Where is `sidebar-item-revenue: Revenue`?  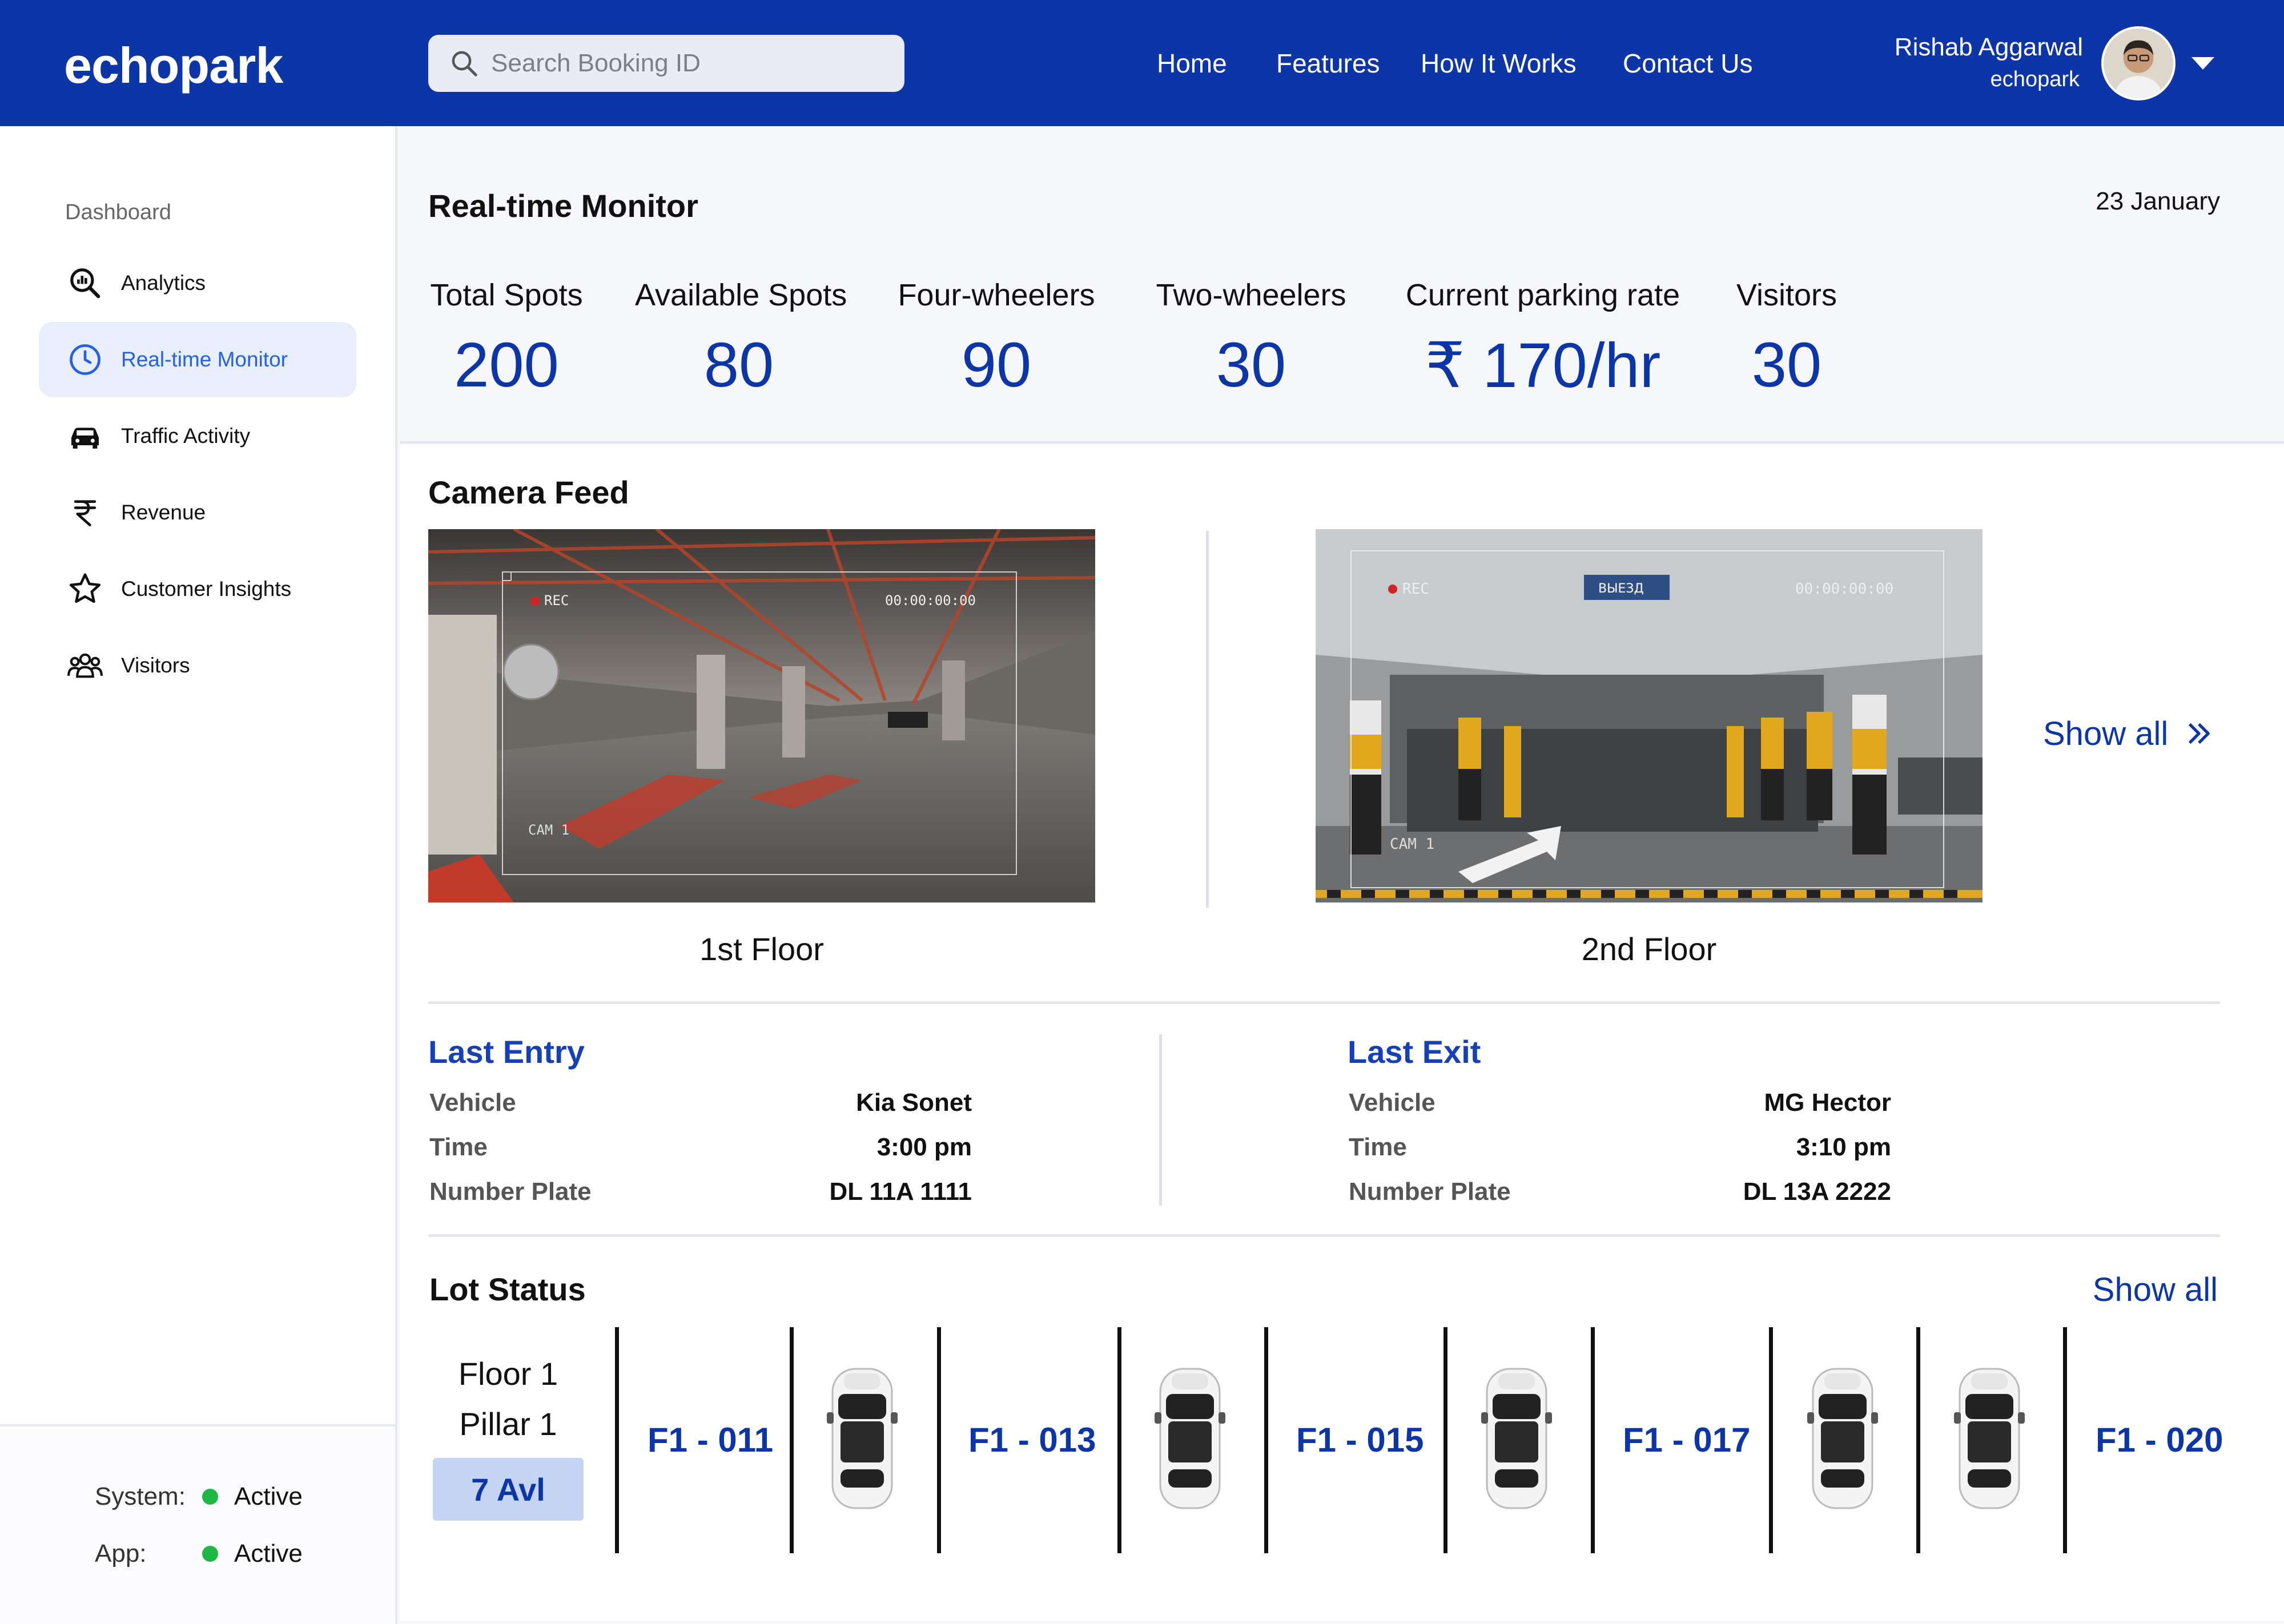
sidebar-item-revenue: Revenue is located at coordinates (197, 513).